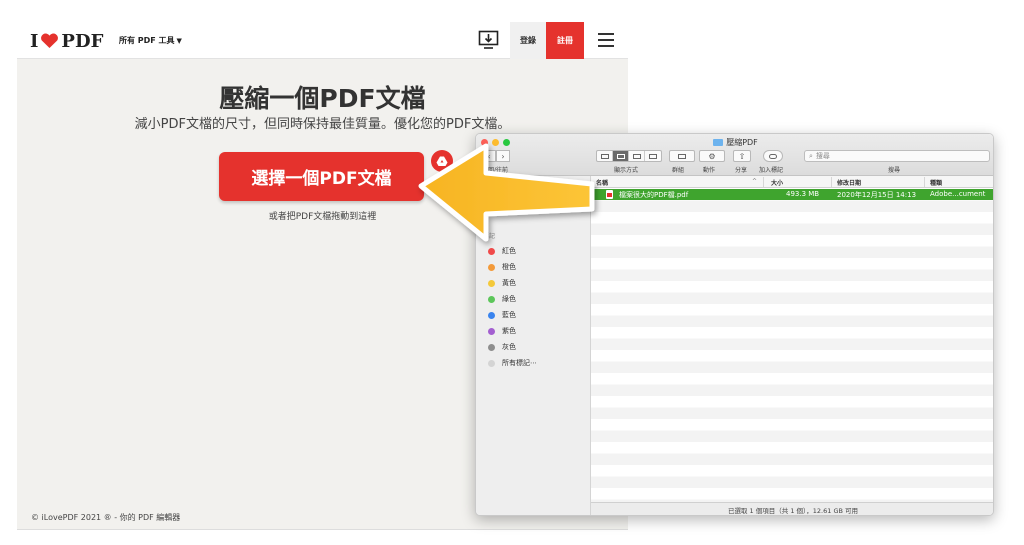  I want to click on ilovepdf-logo: I PDF, so click(67, 41).